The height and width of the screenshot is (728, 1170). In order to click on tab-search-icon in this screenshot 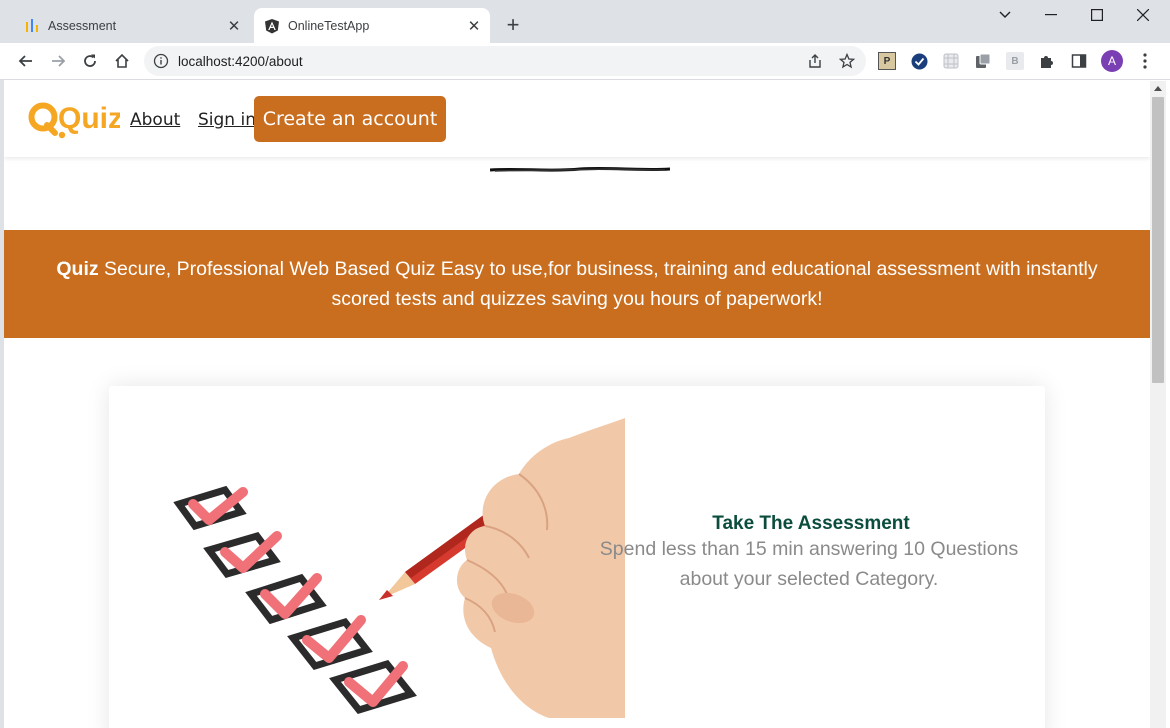, I will do `click(1005, 15)`.